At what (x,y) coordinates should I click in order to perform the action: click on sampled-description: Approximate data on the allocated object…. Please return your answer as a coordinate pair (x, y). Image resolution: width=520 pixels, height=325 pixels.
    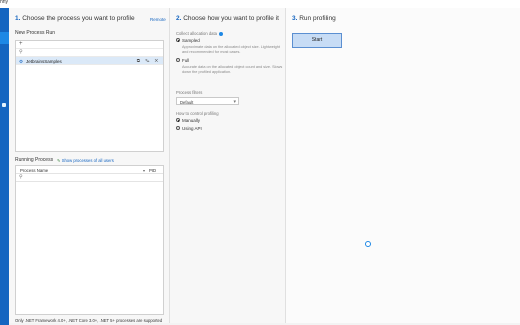
    Looking at the image, I should click on (231, 49).